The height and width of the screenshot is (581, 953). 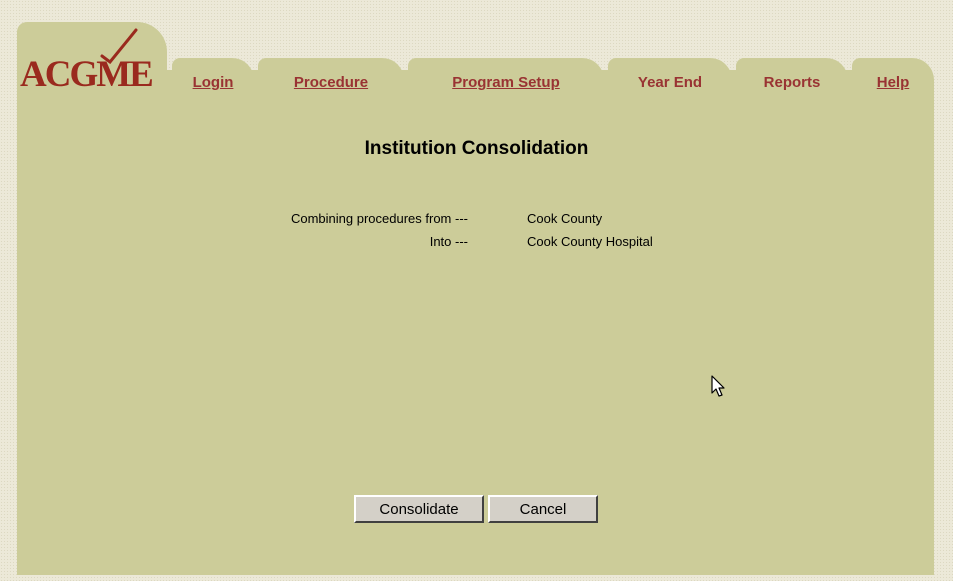 What do you see at coordinates (331, 78) in the screenshot?
I see `tab-procedure: Procedure` at bounding box center [331, 78].